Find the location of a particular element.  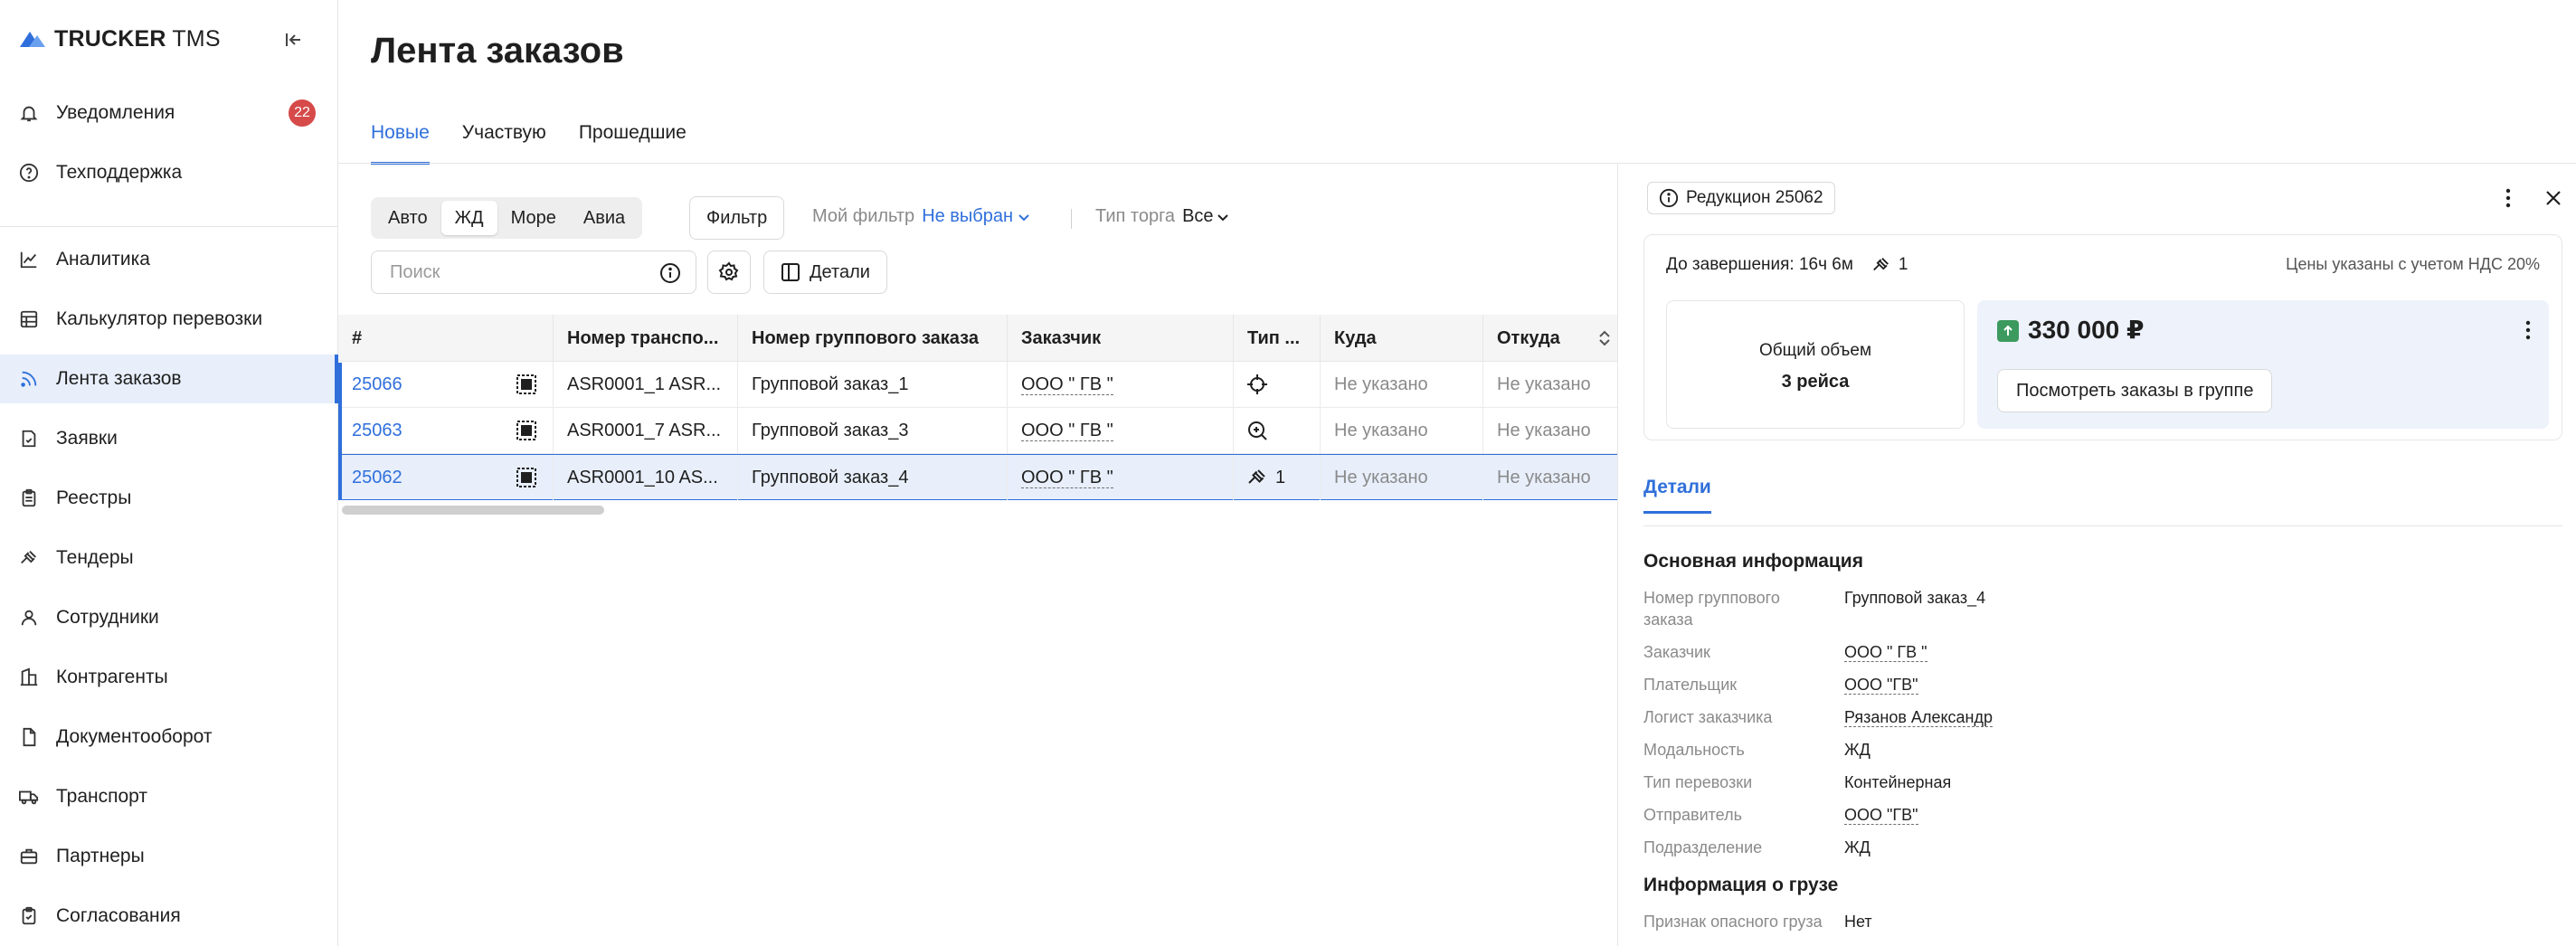

sidebar-item-support: Техподдержка is located at coordinates (169, 172).